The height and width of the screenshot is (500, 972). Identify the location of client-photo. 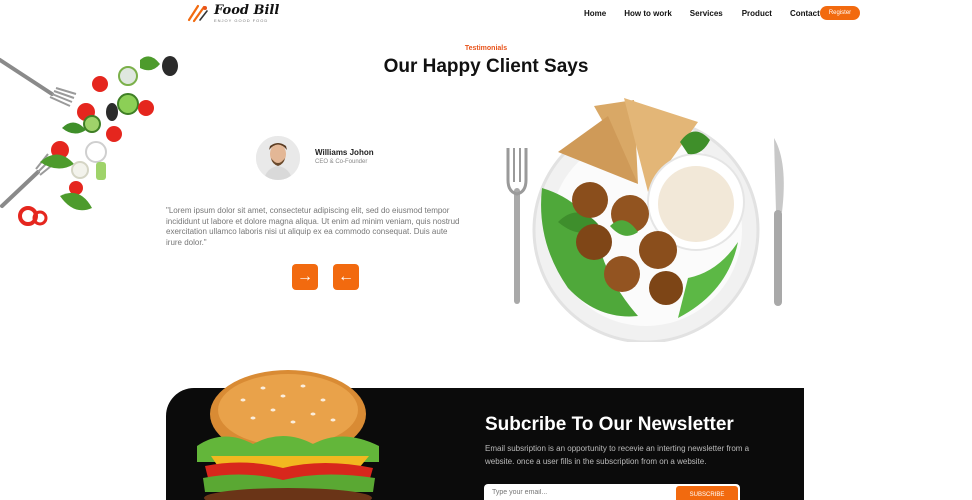
(278, 158).